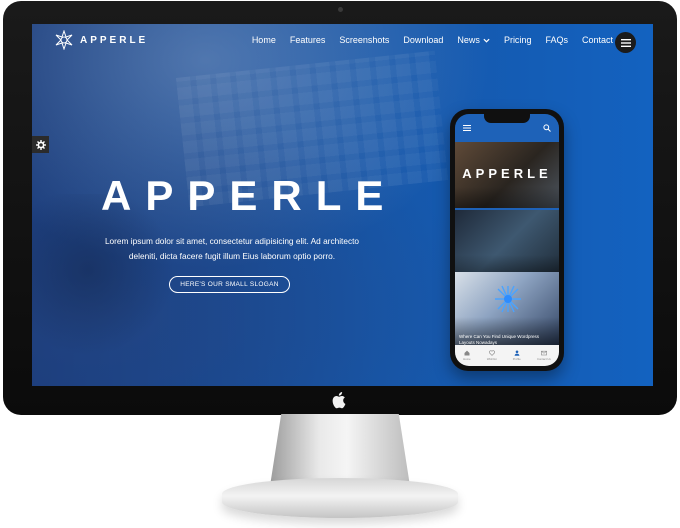  What do you see at coordinates (507, 355) in the screenshot?
I see `phone-tab-bar: Home Wishlist Profile Contact Us` at bounding box center [507, 355].